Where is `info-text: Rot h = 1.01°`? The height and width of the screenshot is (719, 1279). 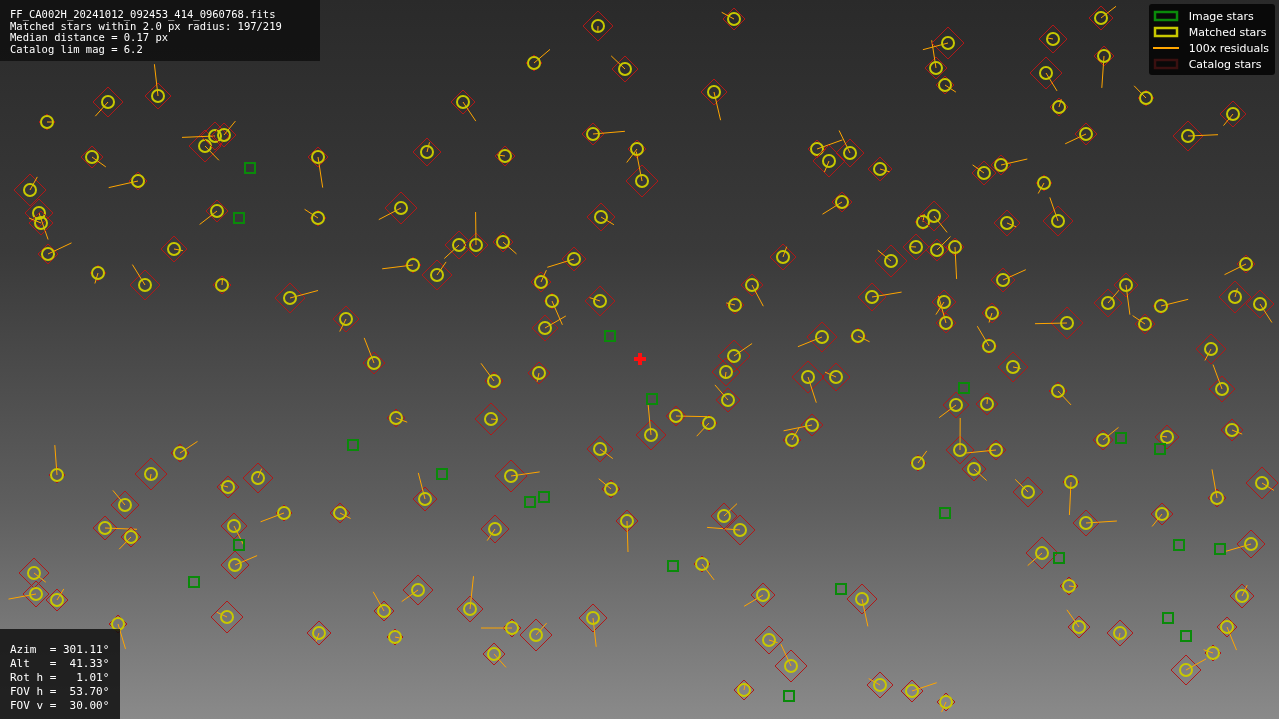 info-text: Rot h = 1.01° is located at coordinates (60, 678).